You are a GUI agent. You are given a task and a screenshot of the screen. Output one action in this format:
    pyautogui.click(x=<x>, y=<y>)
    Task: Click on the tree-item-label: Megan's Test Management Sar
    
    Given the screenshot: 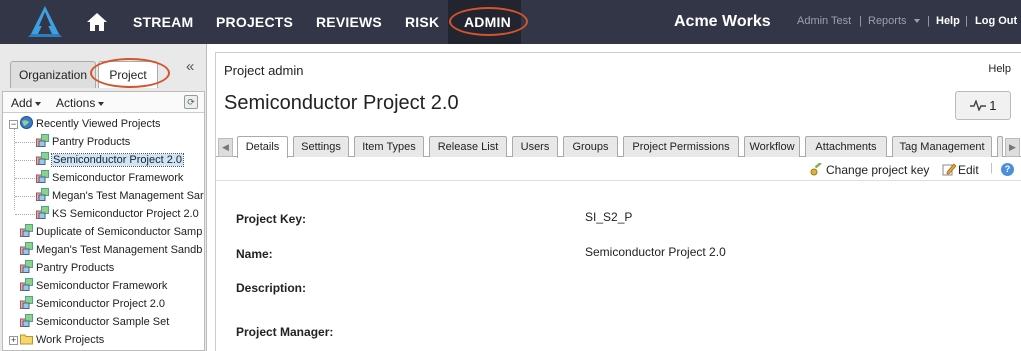 What is the action you would take?
    pyautogui.click(x=128, y=196)
    